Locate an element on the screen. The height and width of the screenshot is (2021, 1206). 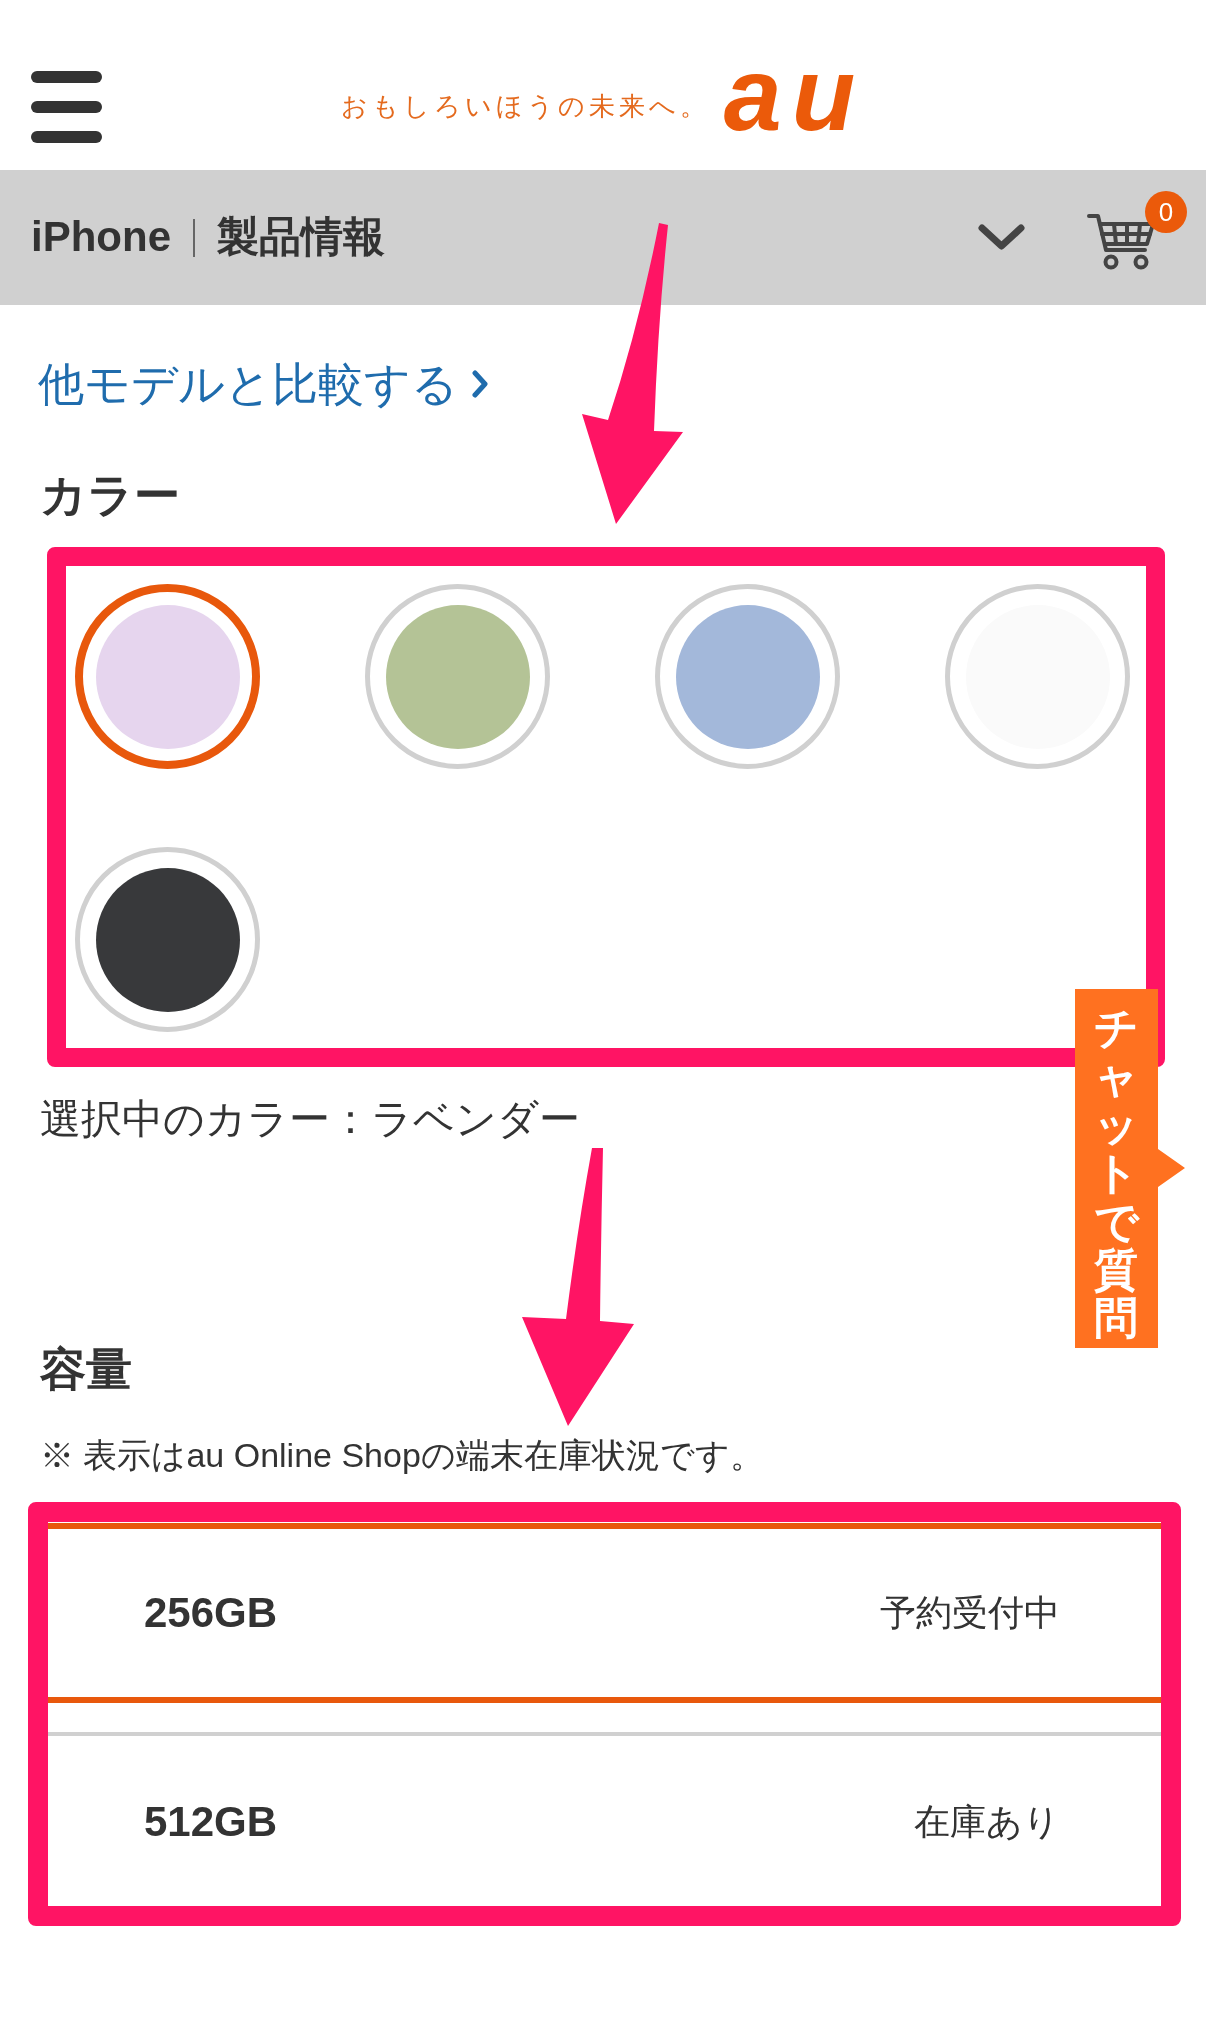
chevron-down-icon is located at coordinates (1001, 237).